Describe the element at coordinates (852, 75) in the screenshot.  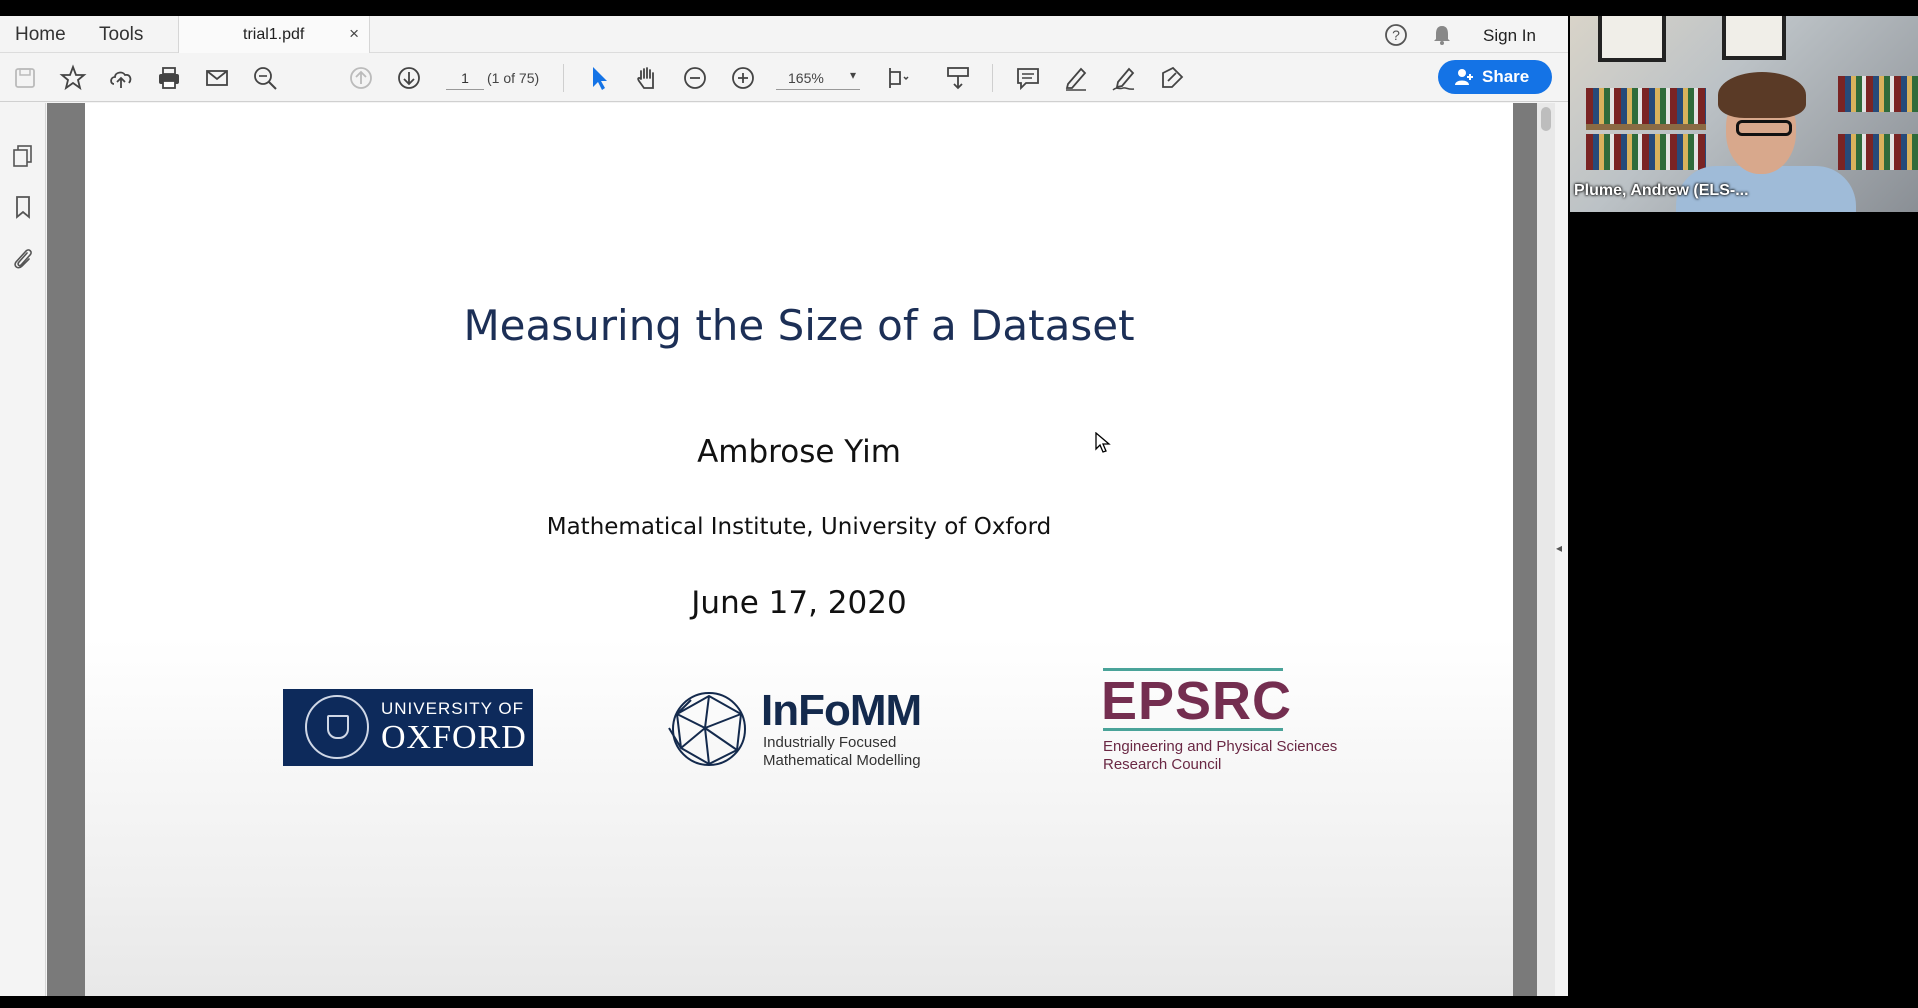
I see `chevron-down-icon: ▾` at that location.